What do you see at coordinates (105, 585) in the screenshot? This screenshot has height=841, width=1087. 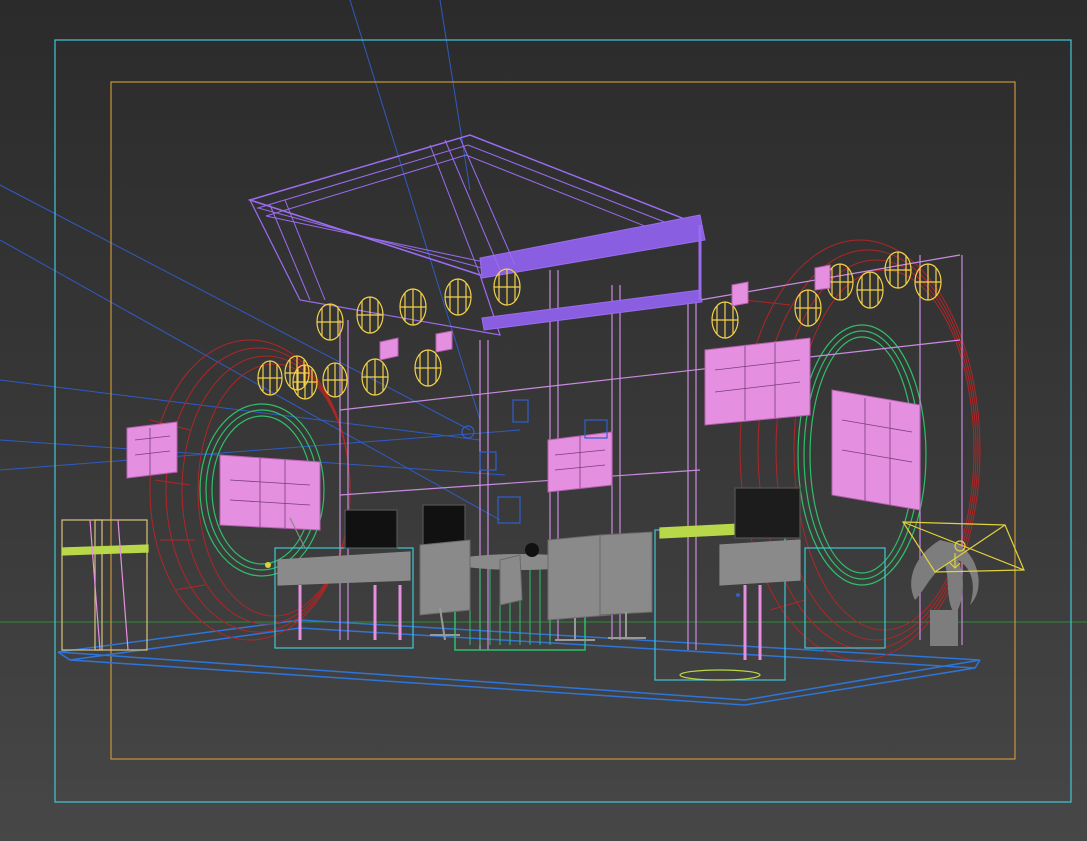 I see `stools-left` at bounding box center [105, 585].